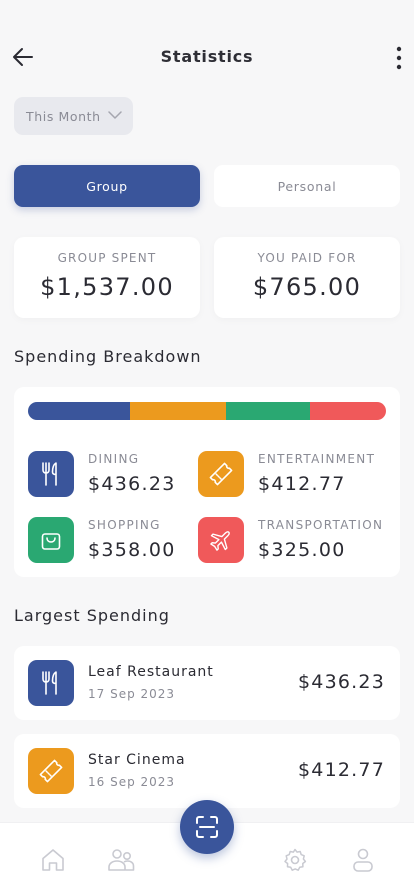  I want to click on largest-spending-title: Largest Spending, so click(92, 615).